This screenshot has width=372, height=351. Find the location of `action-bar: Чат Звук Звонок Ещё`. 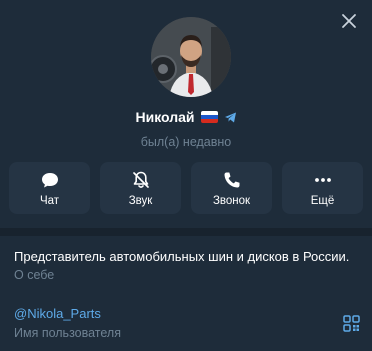

action-bar: Чат Звук Звонок Ещё is located at coordinates (186, 188).